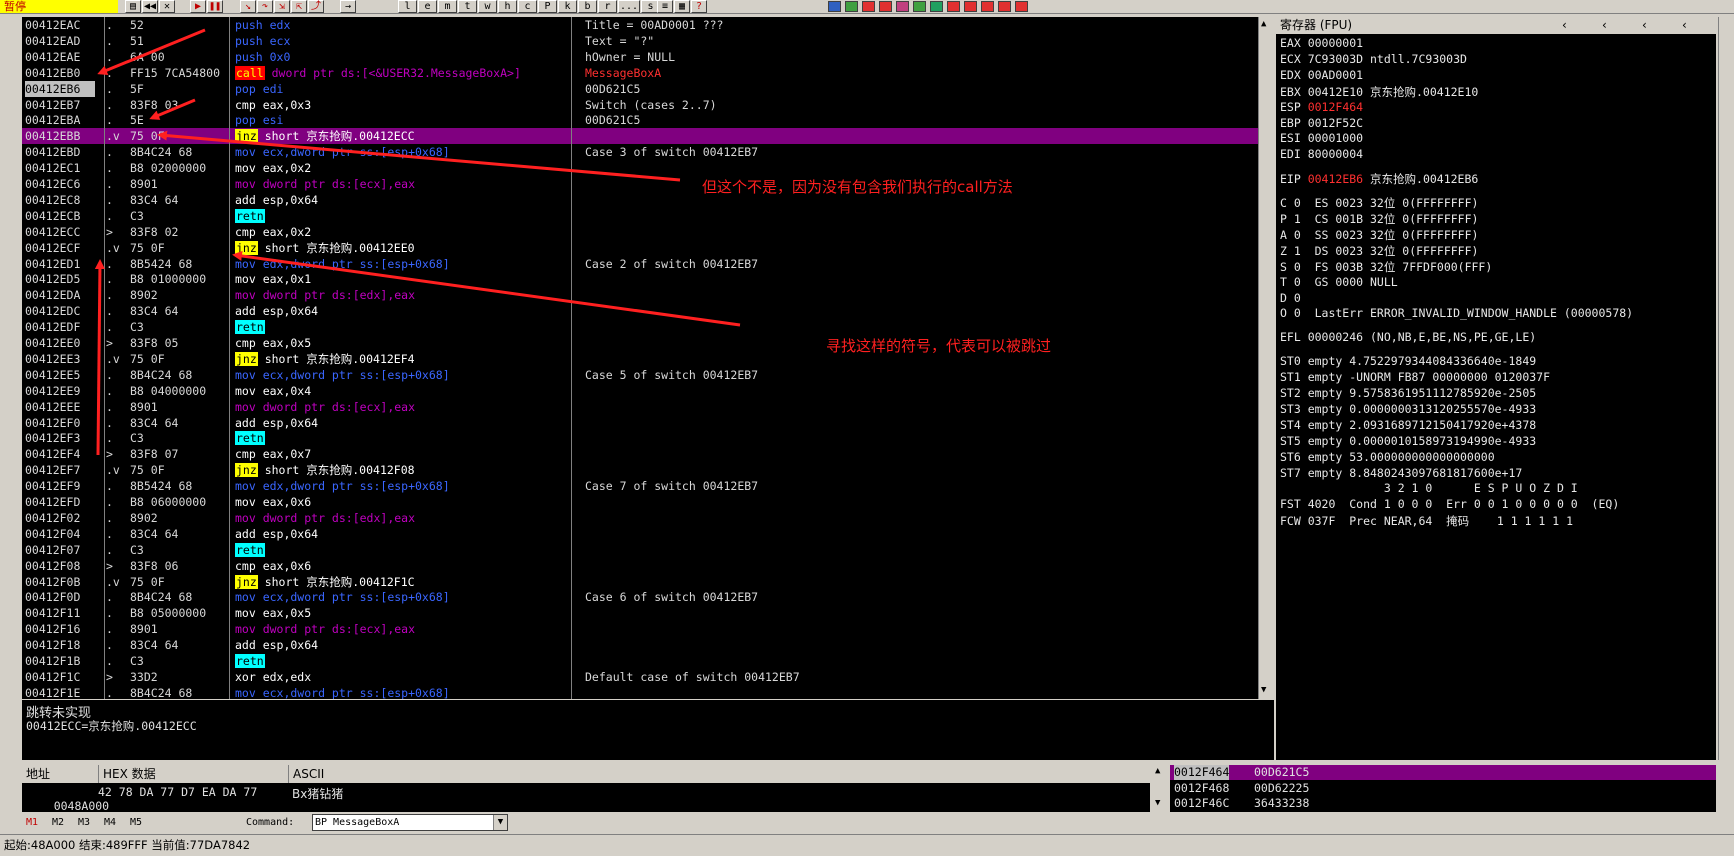  Describe the element at coordinates (642, 279) in the screenshot. I see `disassembly-row: 00412ED5. B8 01000000 mov eax,0x1` at that location.